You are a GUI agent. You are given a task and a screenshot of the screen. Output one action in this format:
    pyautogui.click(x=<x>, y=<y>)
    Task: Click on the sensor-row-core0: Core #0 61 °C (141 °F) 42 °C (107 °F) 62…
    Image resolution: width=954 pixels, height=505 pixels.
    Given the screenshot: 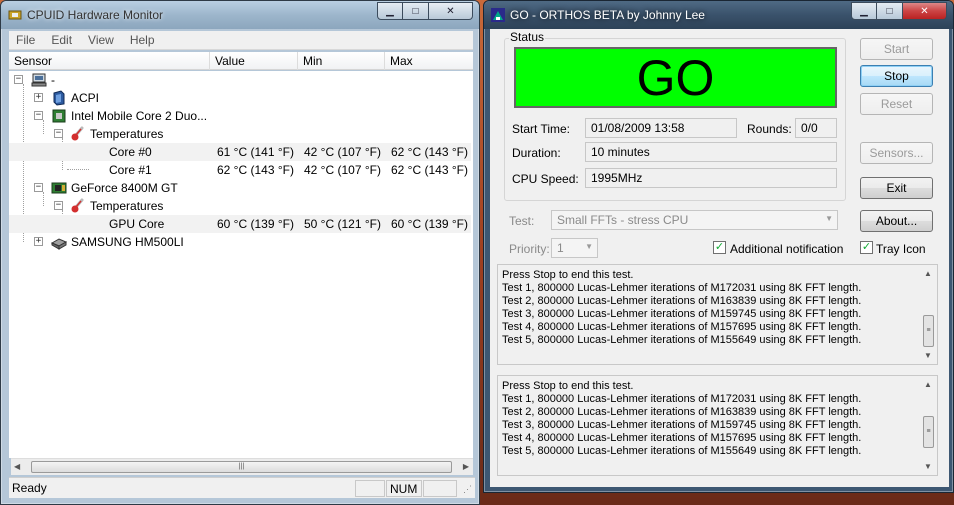 What is the action you would take?
    pyautogui.click(x=240, y=152)
    